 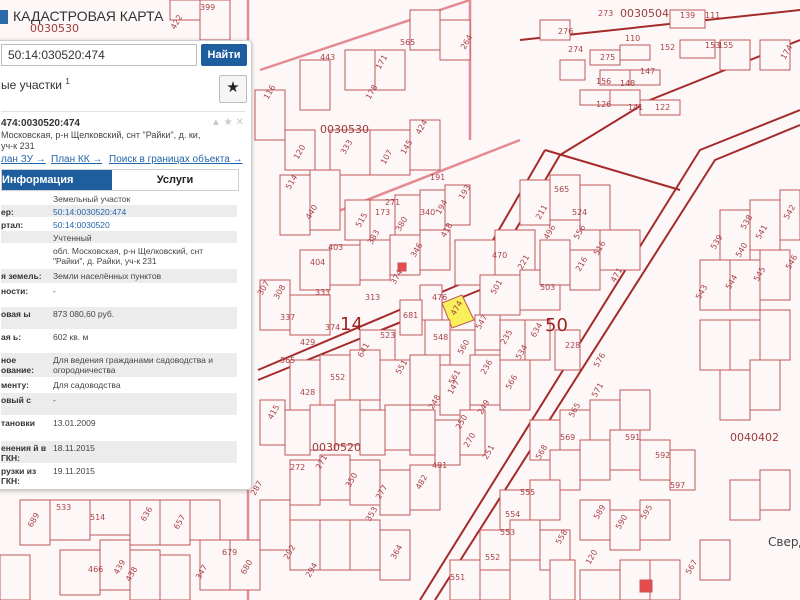 I want to click on plot-number: 567, so click(x=691, y=567).